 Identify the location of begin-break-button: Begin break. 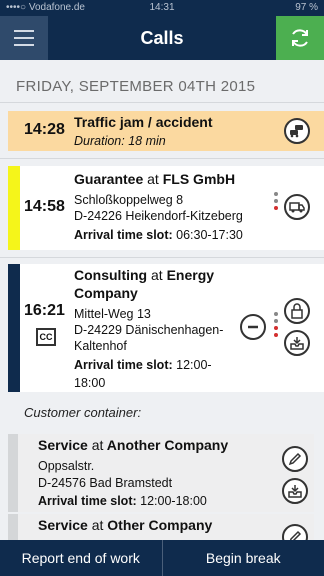
(243, 558).